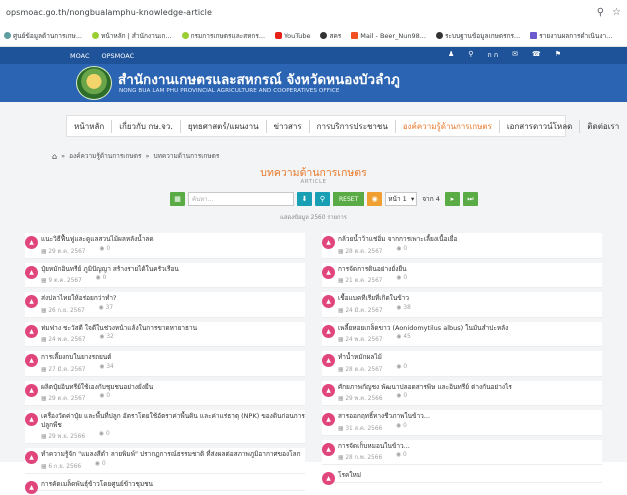 The width and height of the screenshot is (627, 495). What do you see at coordinates (616, 12) in the screenshot?
I see `star-icon: ☆` at bounding box center [616, 12].